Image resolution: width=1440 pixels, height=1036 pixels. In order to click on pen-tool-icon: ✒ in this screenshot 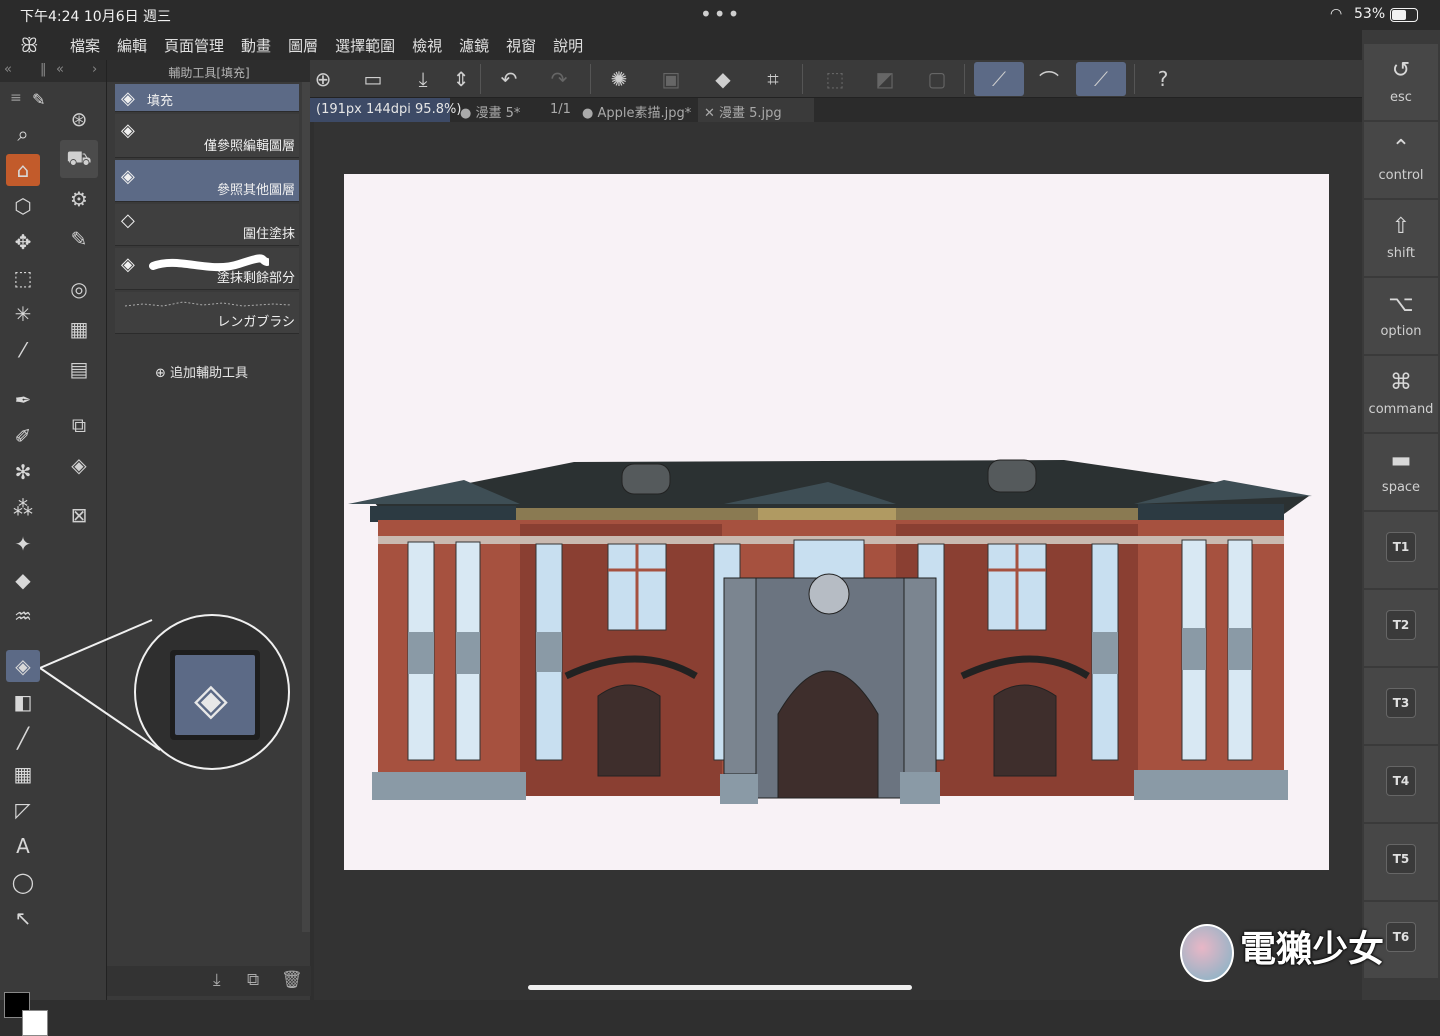, I will do `click(23, 400)`.